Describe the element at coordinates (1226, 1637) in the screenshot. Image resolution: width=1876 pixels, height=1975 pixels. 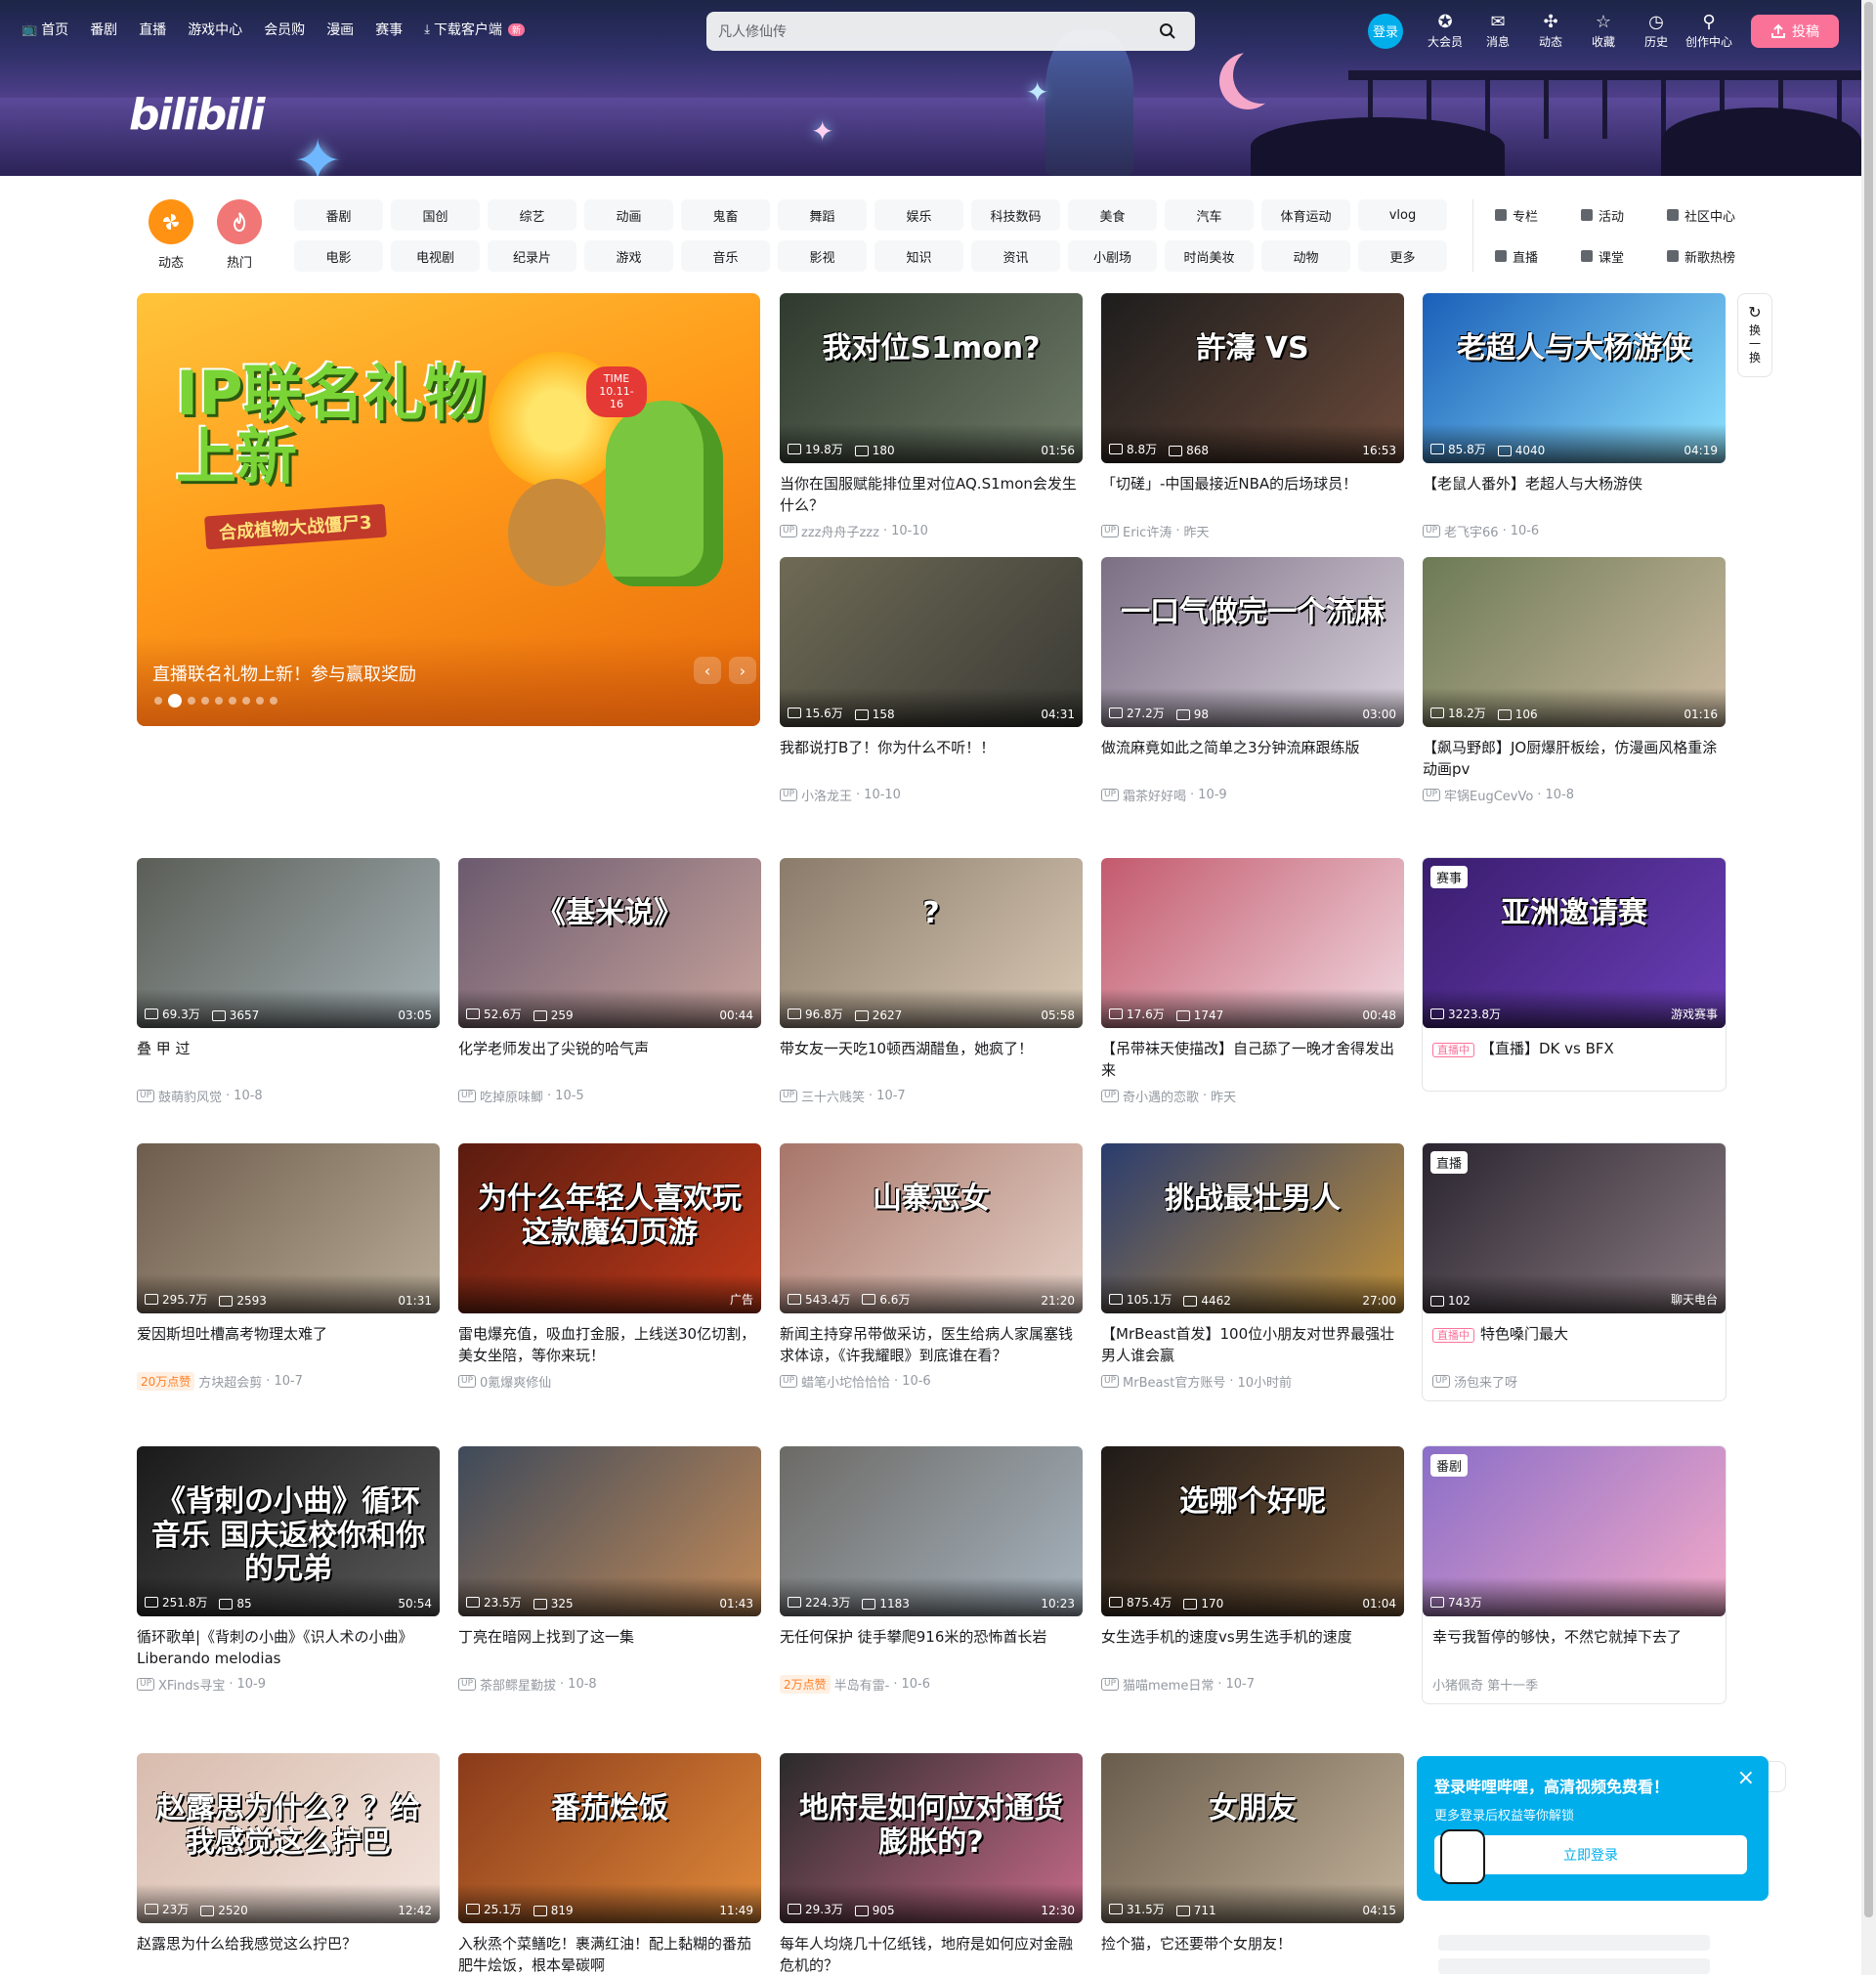
I see `video-title-text: 女生选手机的速度vs男生选手机的速度` at that location.